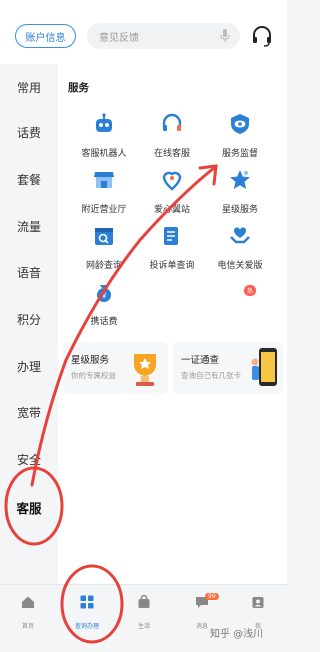 This screenshot has width=320, height=652. I want to click on card-subtitle: 你的专属权益, so click(93, 375).